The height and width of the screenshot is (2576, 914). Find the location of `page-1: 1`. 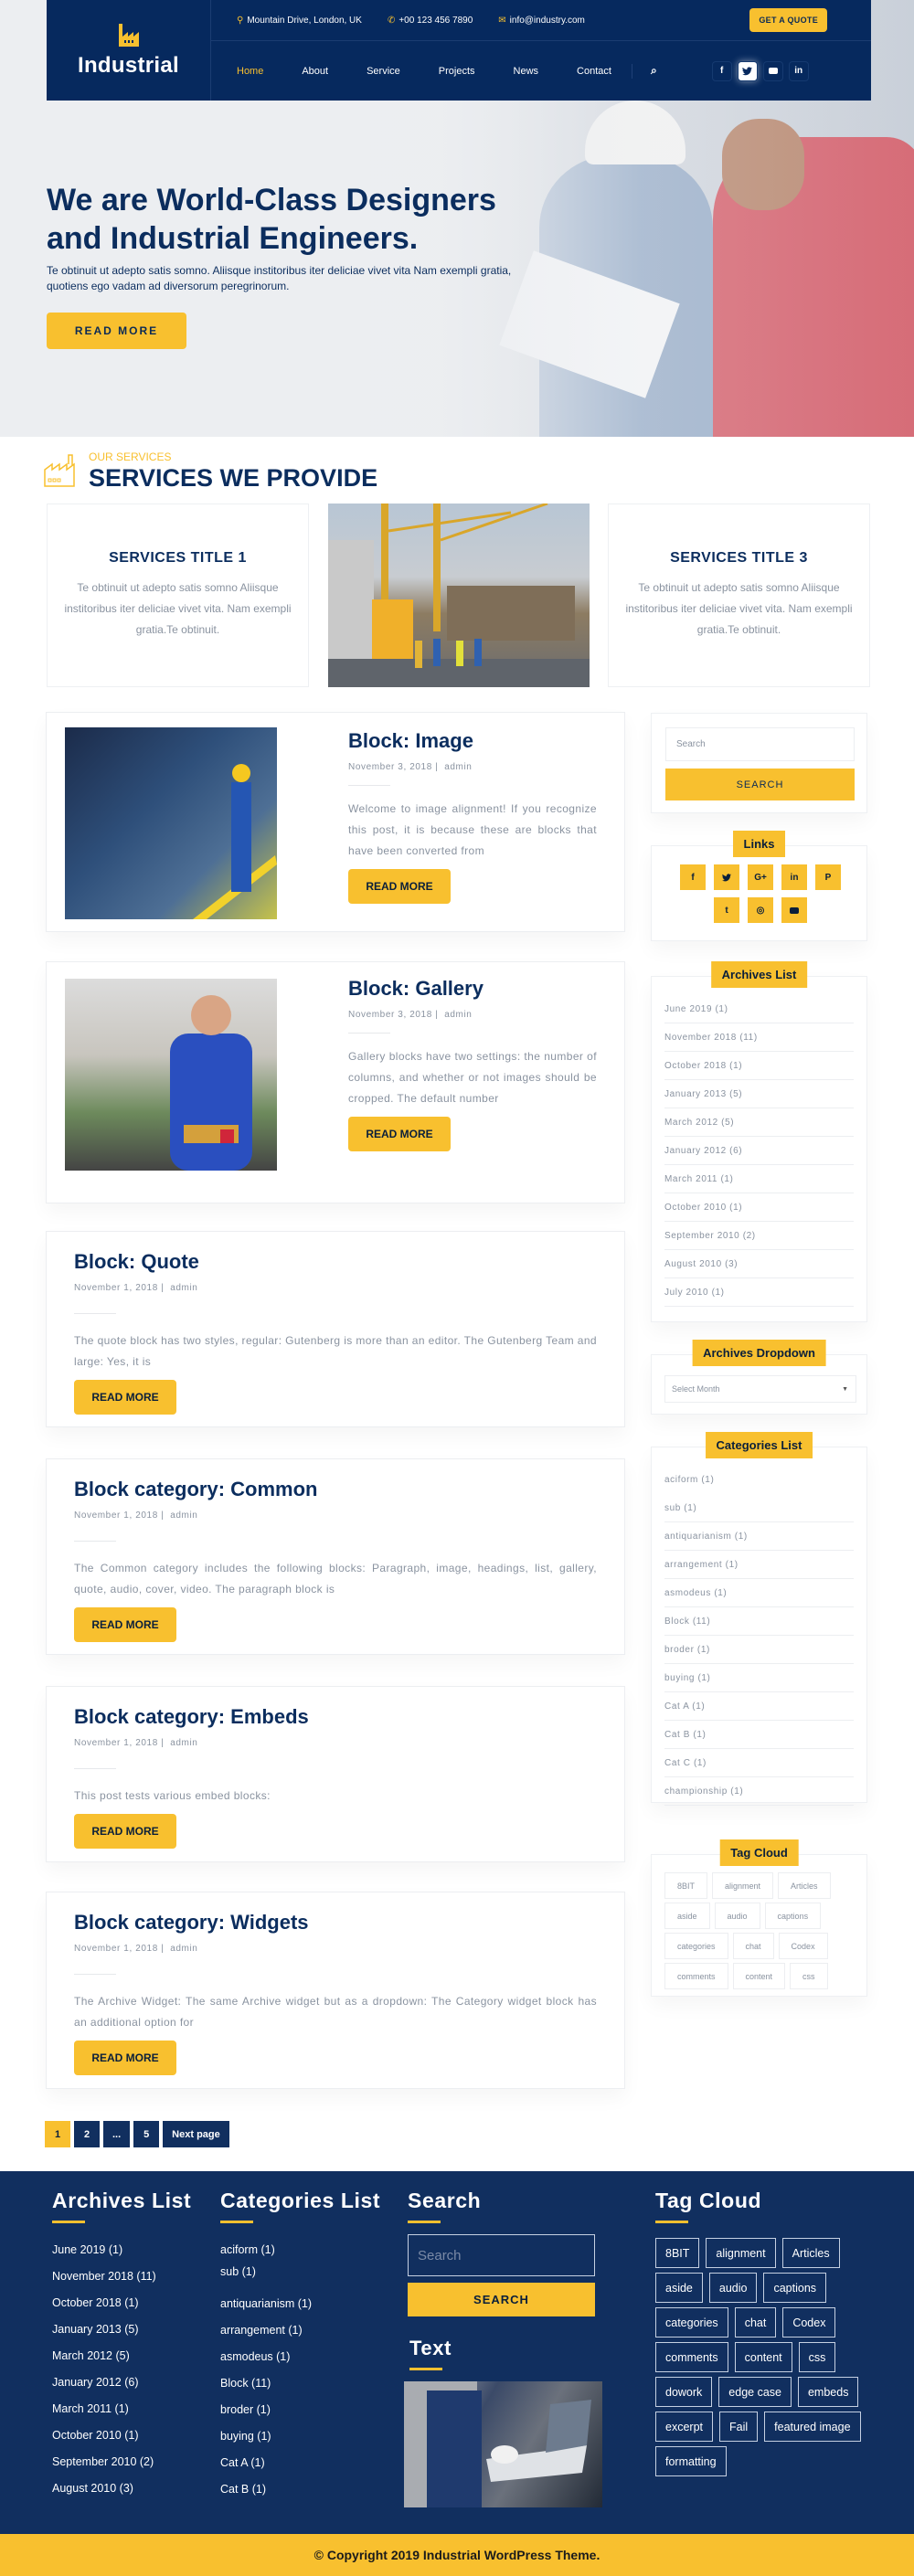

page-1: 1 is located at coordinates (57, 2134).